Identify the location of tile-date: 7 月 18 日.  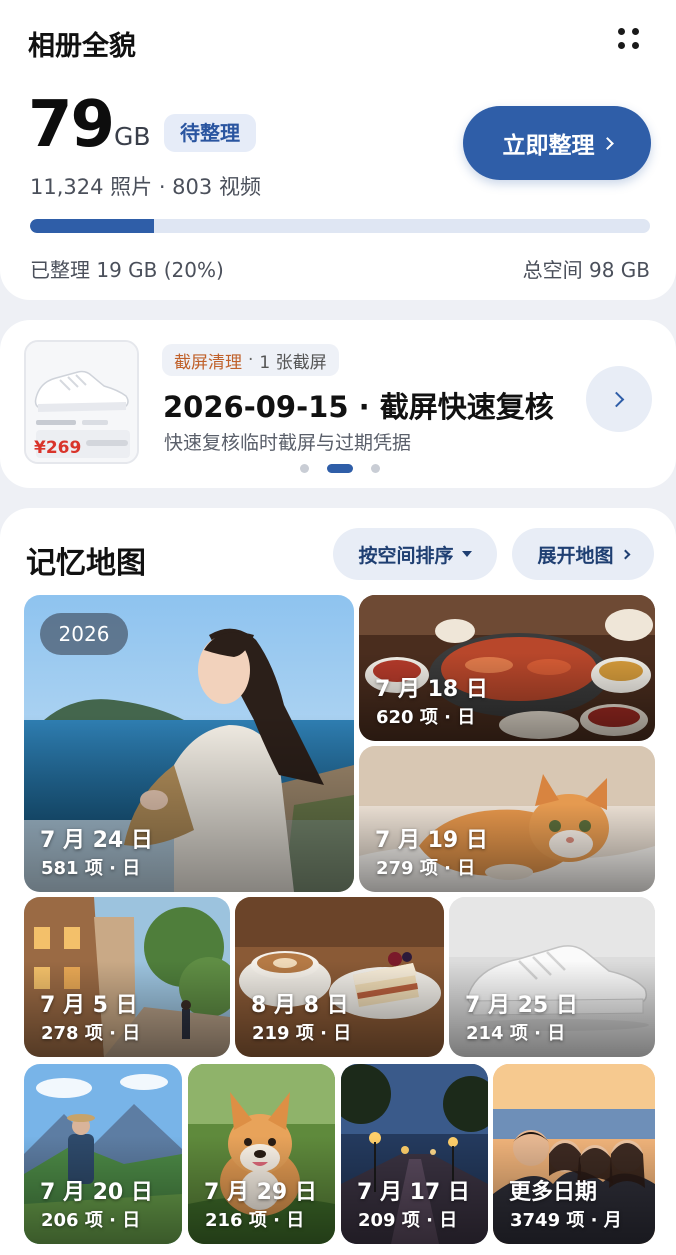
(431, 689).